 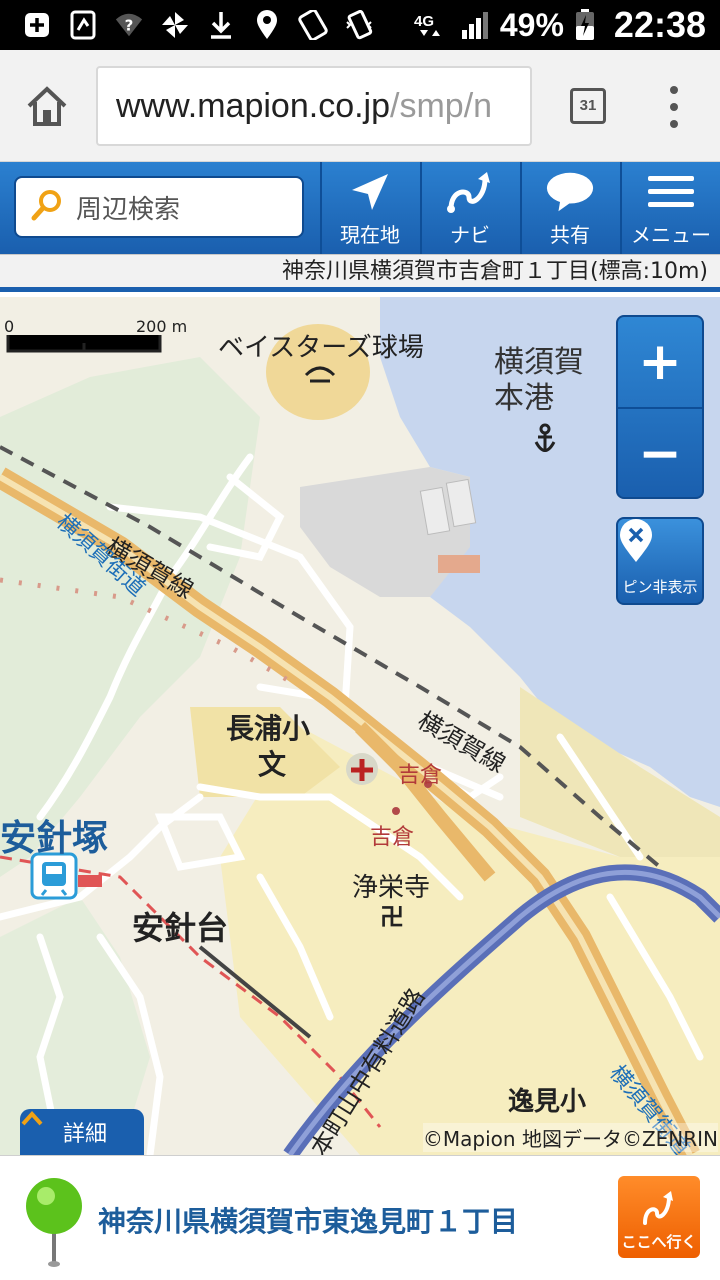 I want to click on vibrate-icon, so click(x=359, y=25).